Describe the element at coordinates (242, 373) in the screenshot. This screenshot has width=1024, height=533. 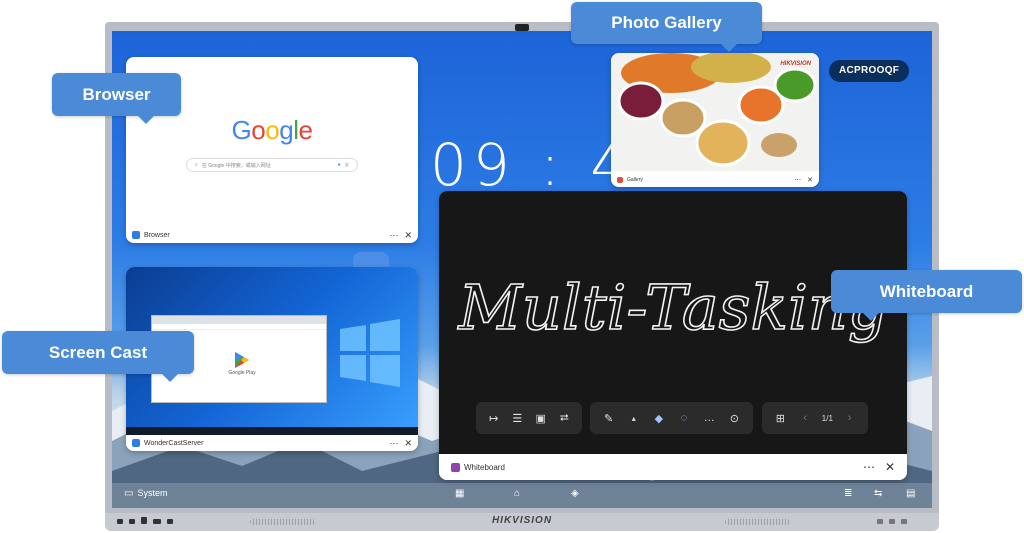
I see `play-label: Google Play` at that location.